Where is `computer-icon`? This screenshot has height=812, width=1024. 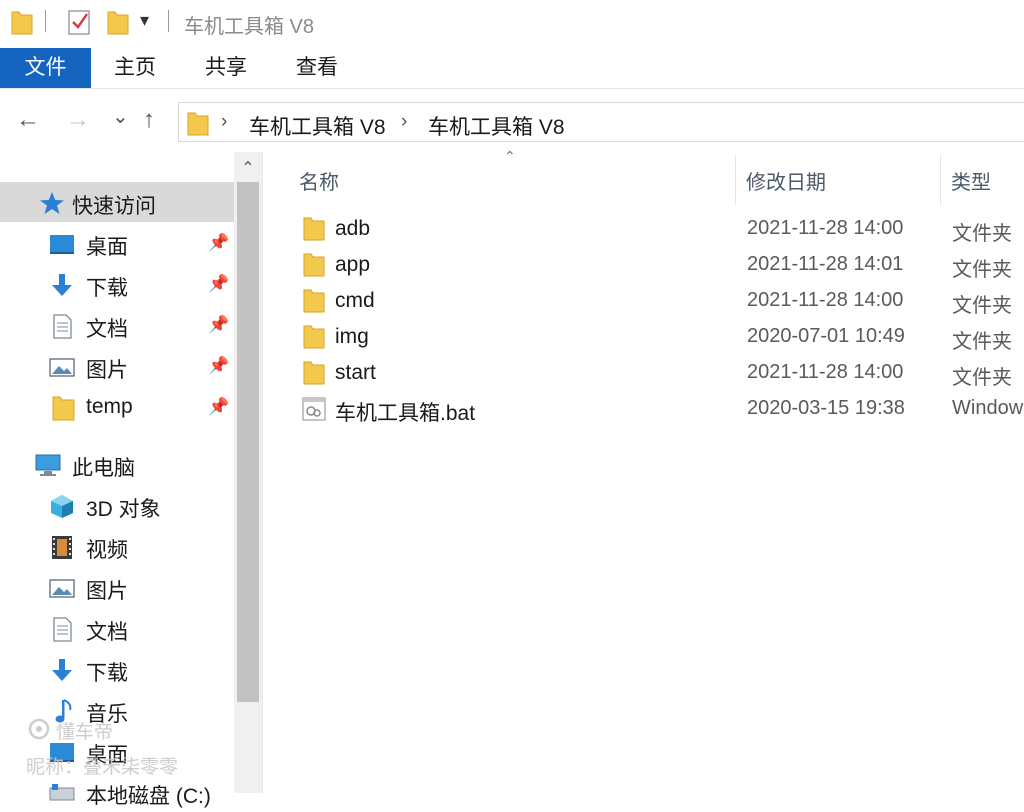 computer-icon is located at coordinates (48, 465).